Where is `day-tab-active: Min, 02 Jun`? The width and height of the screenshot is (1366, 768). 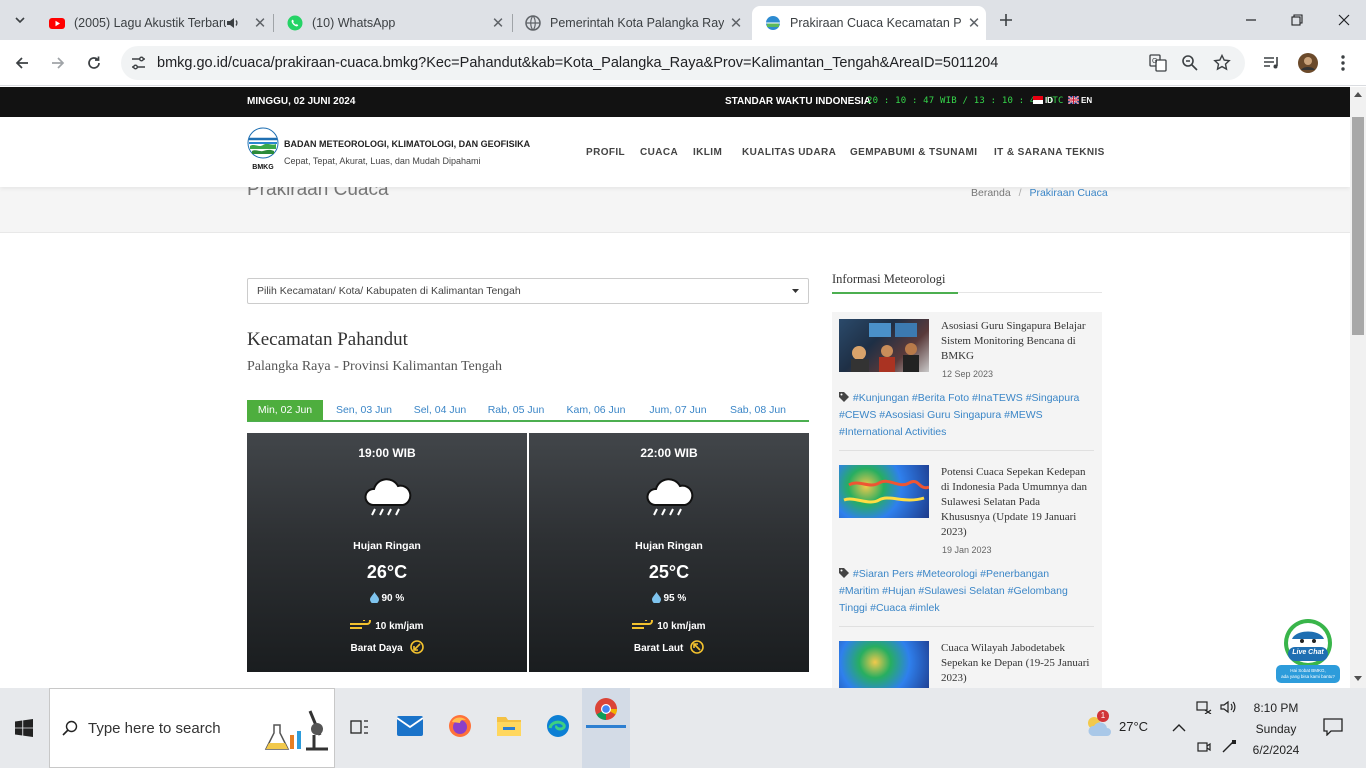 day-tab-active: Min, 02 Jun is located at coordinates (285, 410).